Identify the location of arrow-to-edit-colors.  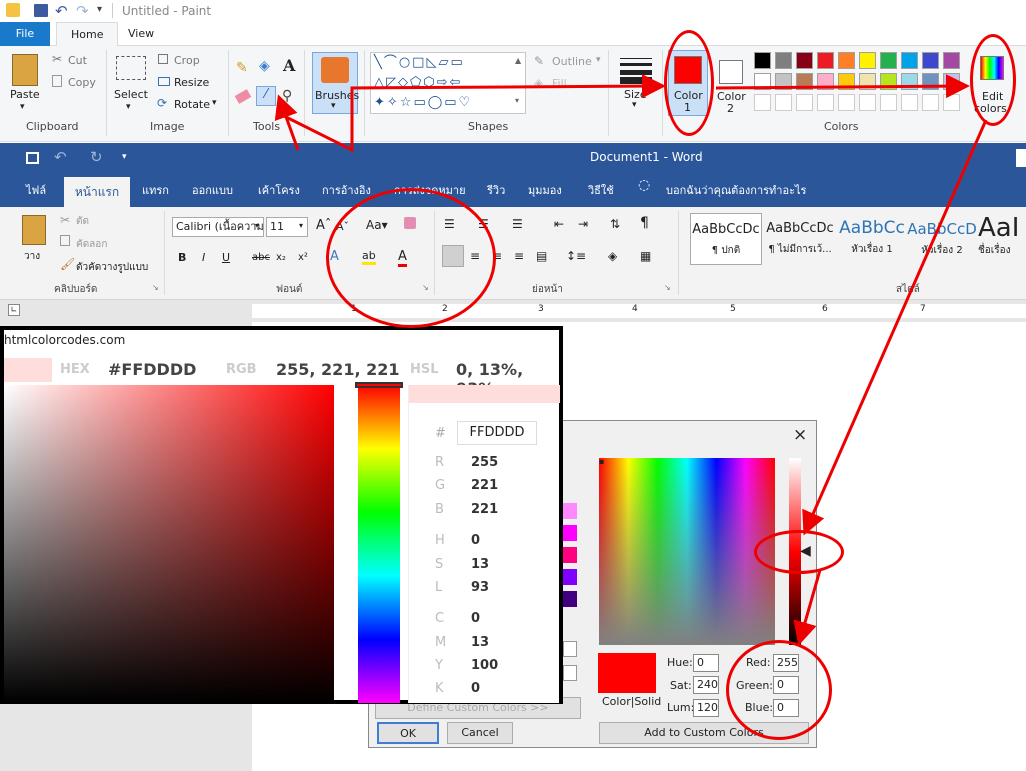
(842, 86).